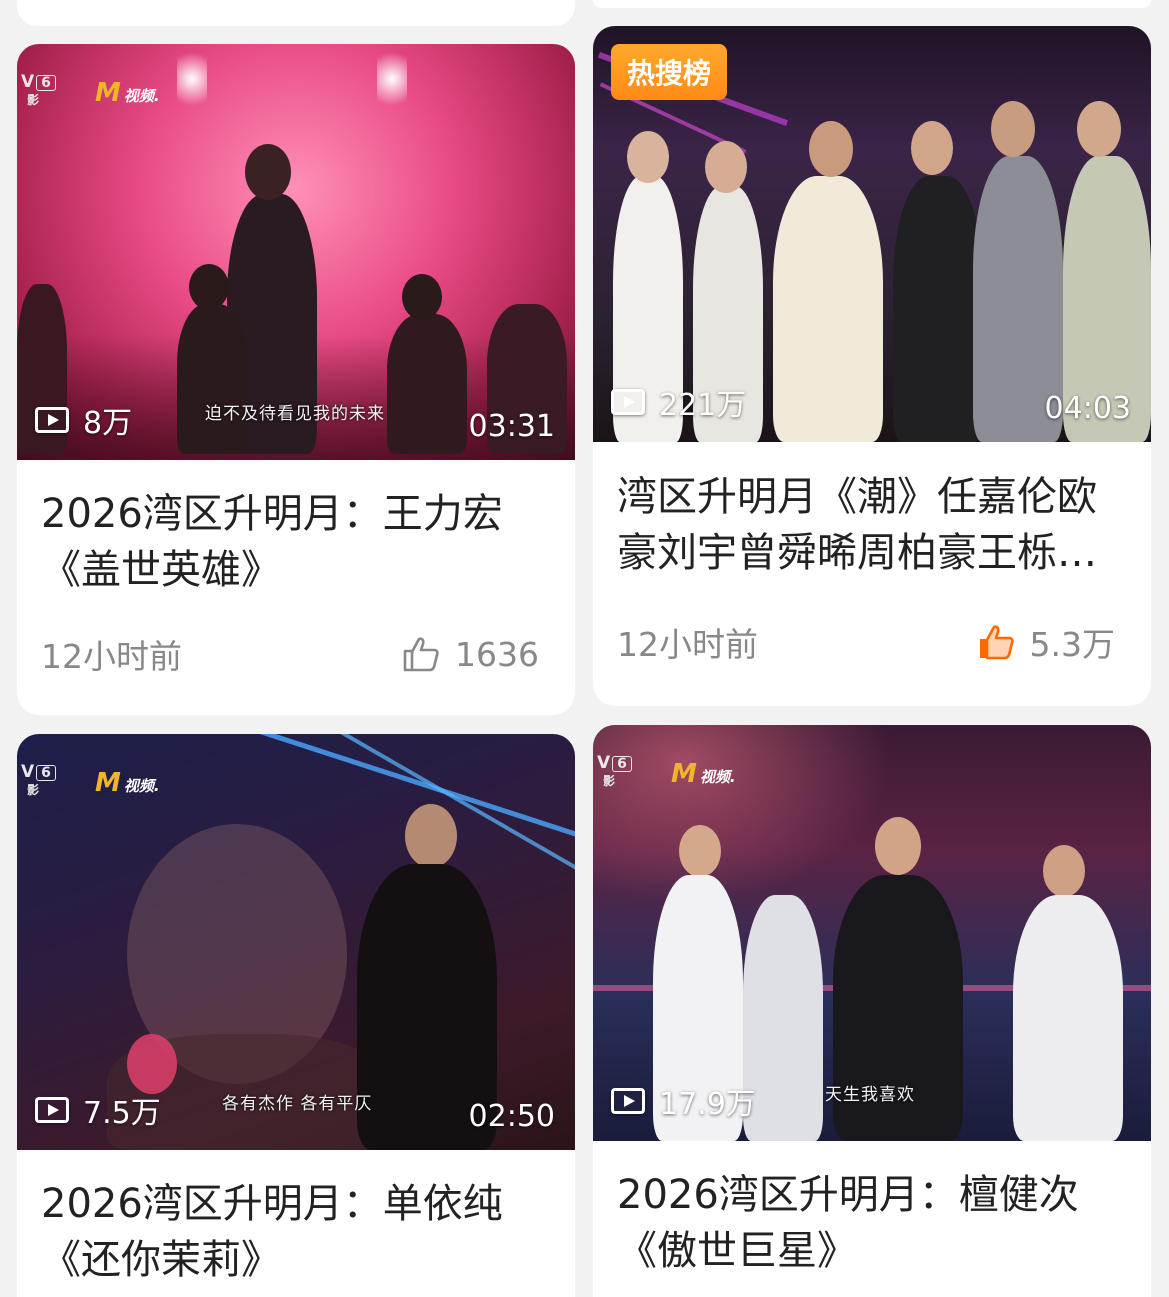 The image size is (1169, 1297). Describe the element at coordinates (296, 1232) in the screenshot. I see `video-title: 2026湾区升明月：单依纯 《还你茉莉》` at that location.